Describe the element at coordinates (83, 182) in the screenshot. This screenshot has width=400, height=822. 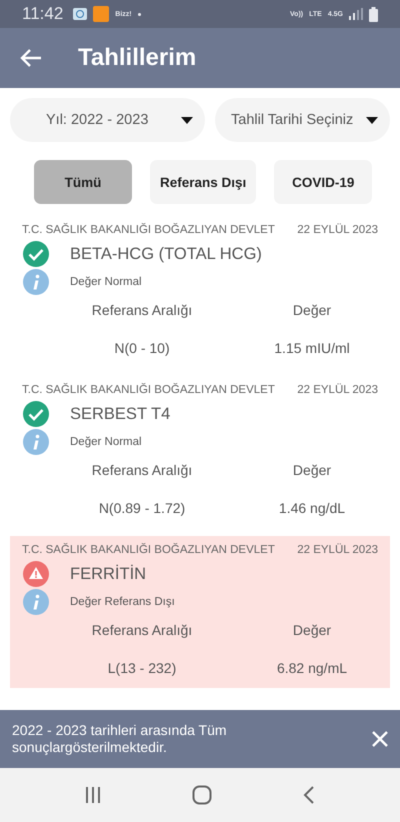
I see `filter-tab: Tümü` at that location.